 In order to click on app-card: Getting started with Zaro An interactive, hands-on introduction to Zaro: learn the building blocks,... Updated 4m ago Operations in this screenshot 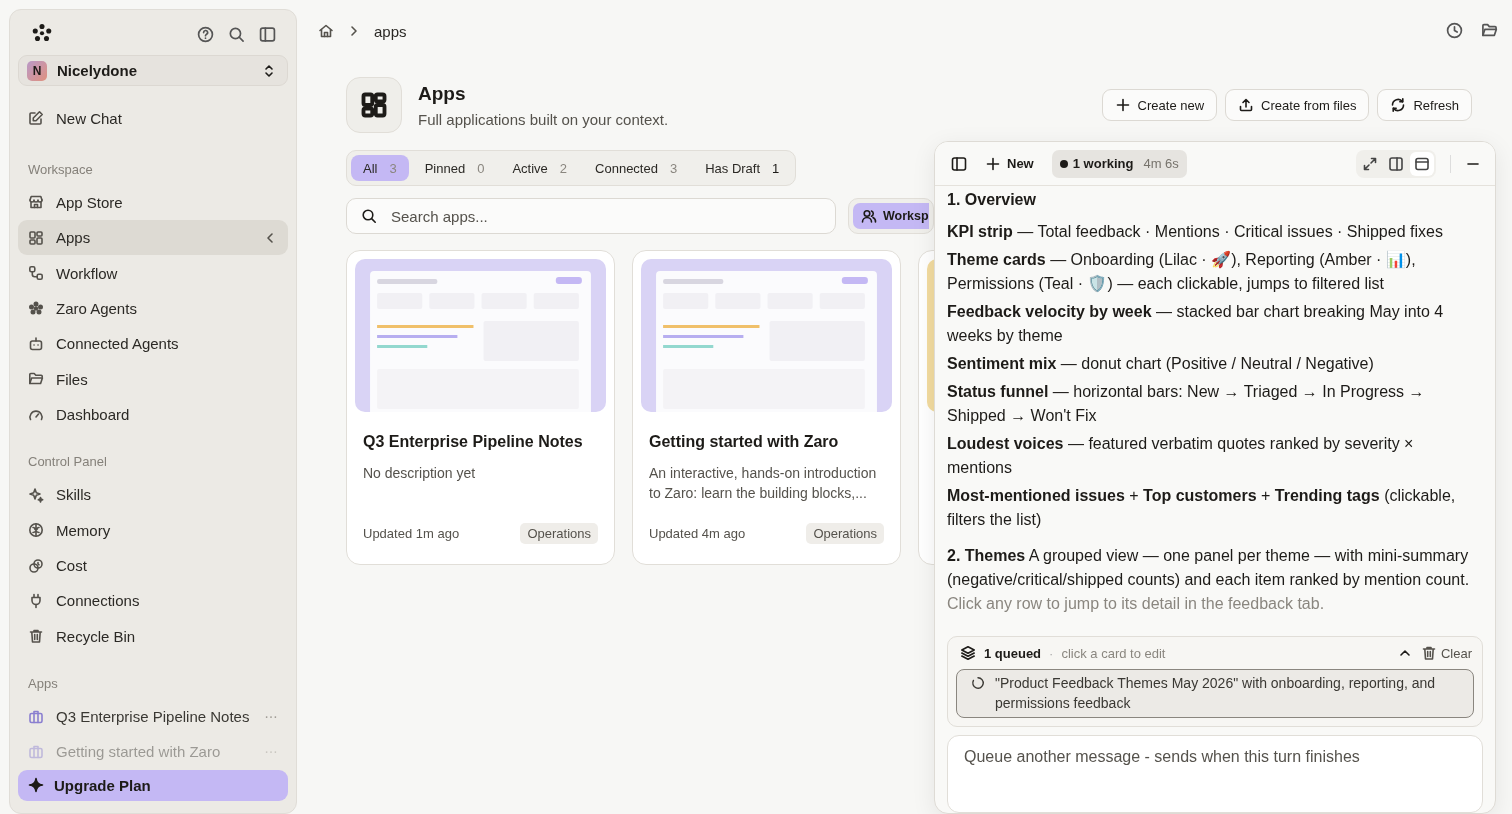, I will do `click(766, 407)`.